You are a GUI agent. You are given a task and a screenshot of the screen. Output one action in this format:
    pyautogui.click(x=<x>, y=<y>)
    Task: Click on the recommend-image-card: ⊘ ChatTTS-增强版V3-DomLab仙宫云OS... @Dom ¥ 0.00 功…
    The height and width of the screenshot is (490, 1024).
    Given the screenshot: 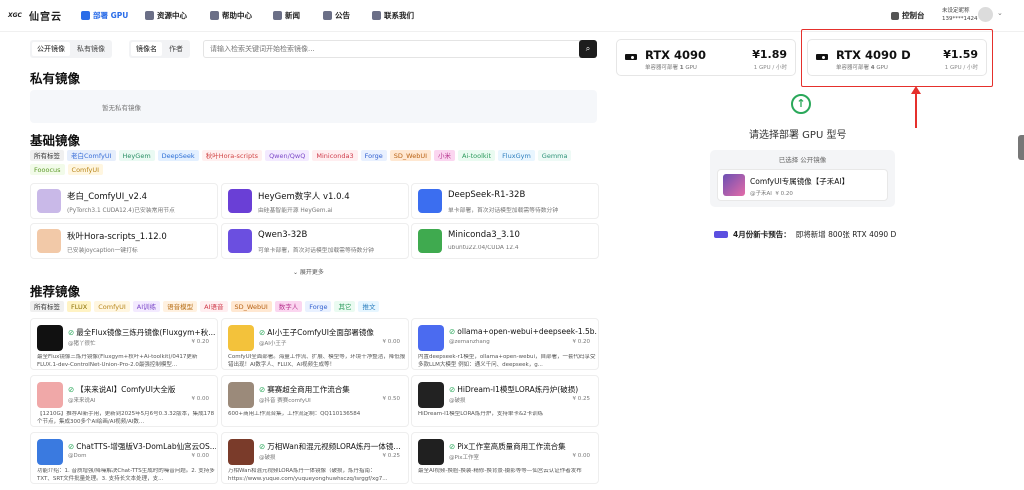 What is the action you would take?
    pyautogui.click(x=124, y=458)
    